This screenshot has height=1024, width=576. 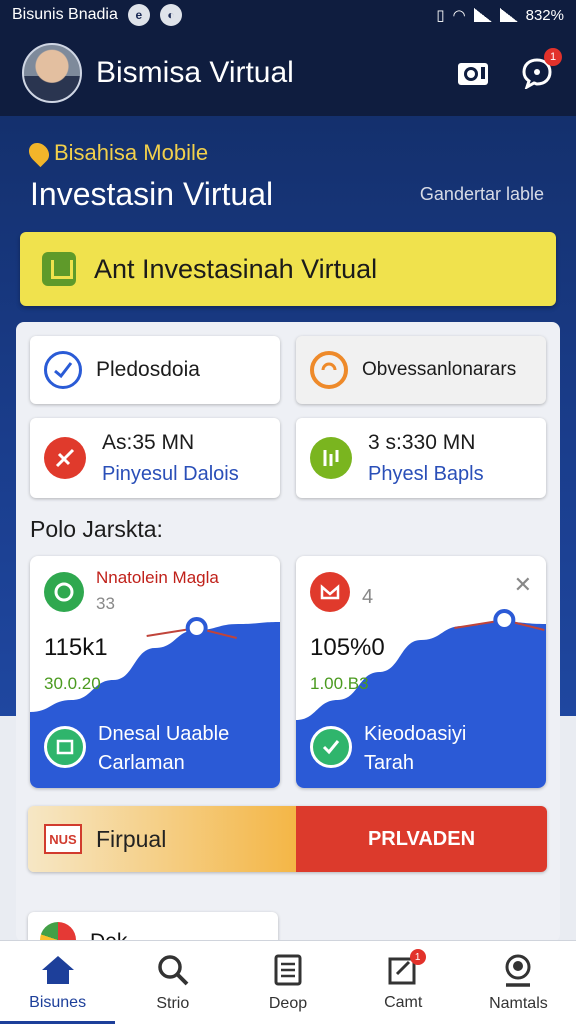 What do you see at coordinates (482, 15) in the screenshot?
I see `signal-icon` at bounding box center [482, 15].